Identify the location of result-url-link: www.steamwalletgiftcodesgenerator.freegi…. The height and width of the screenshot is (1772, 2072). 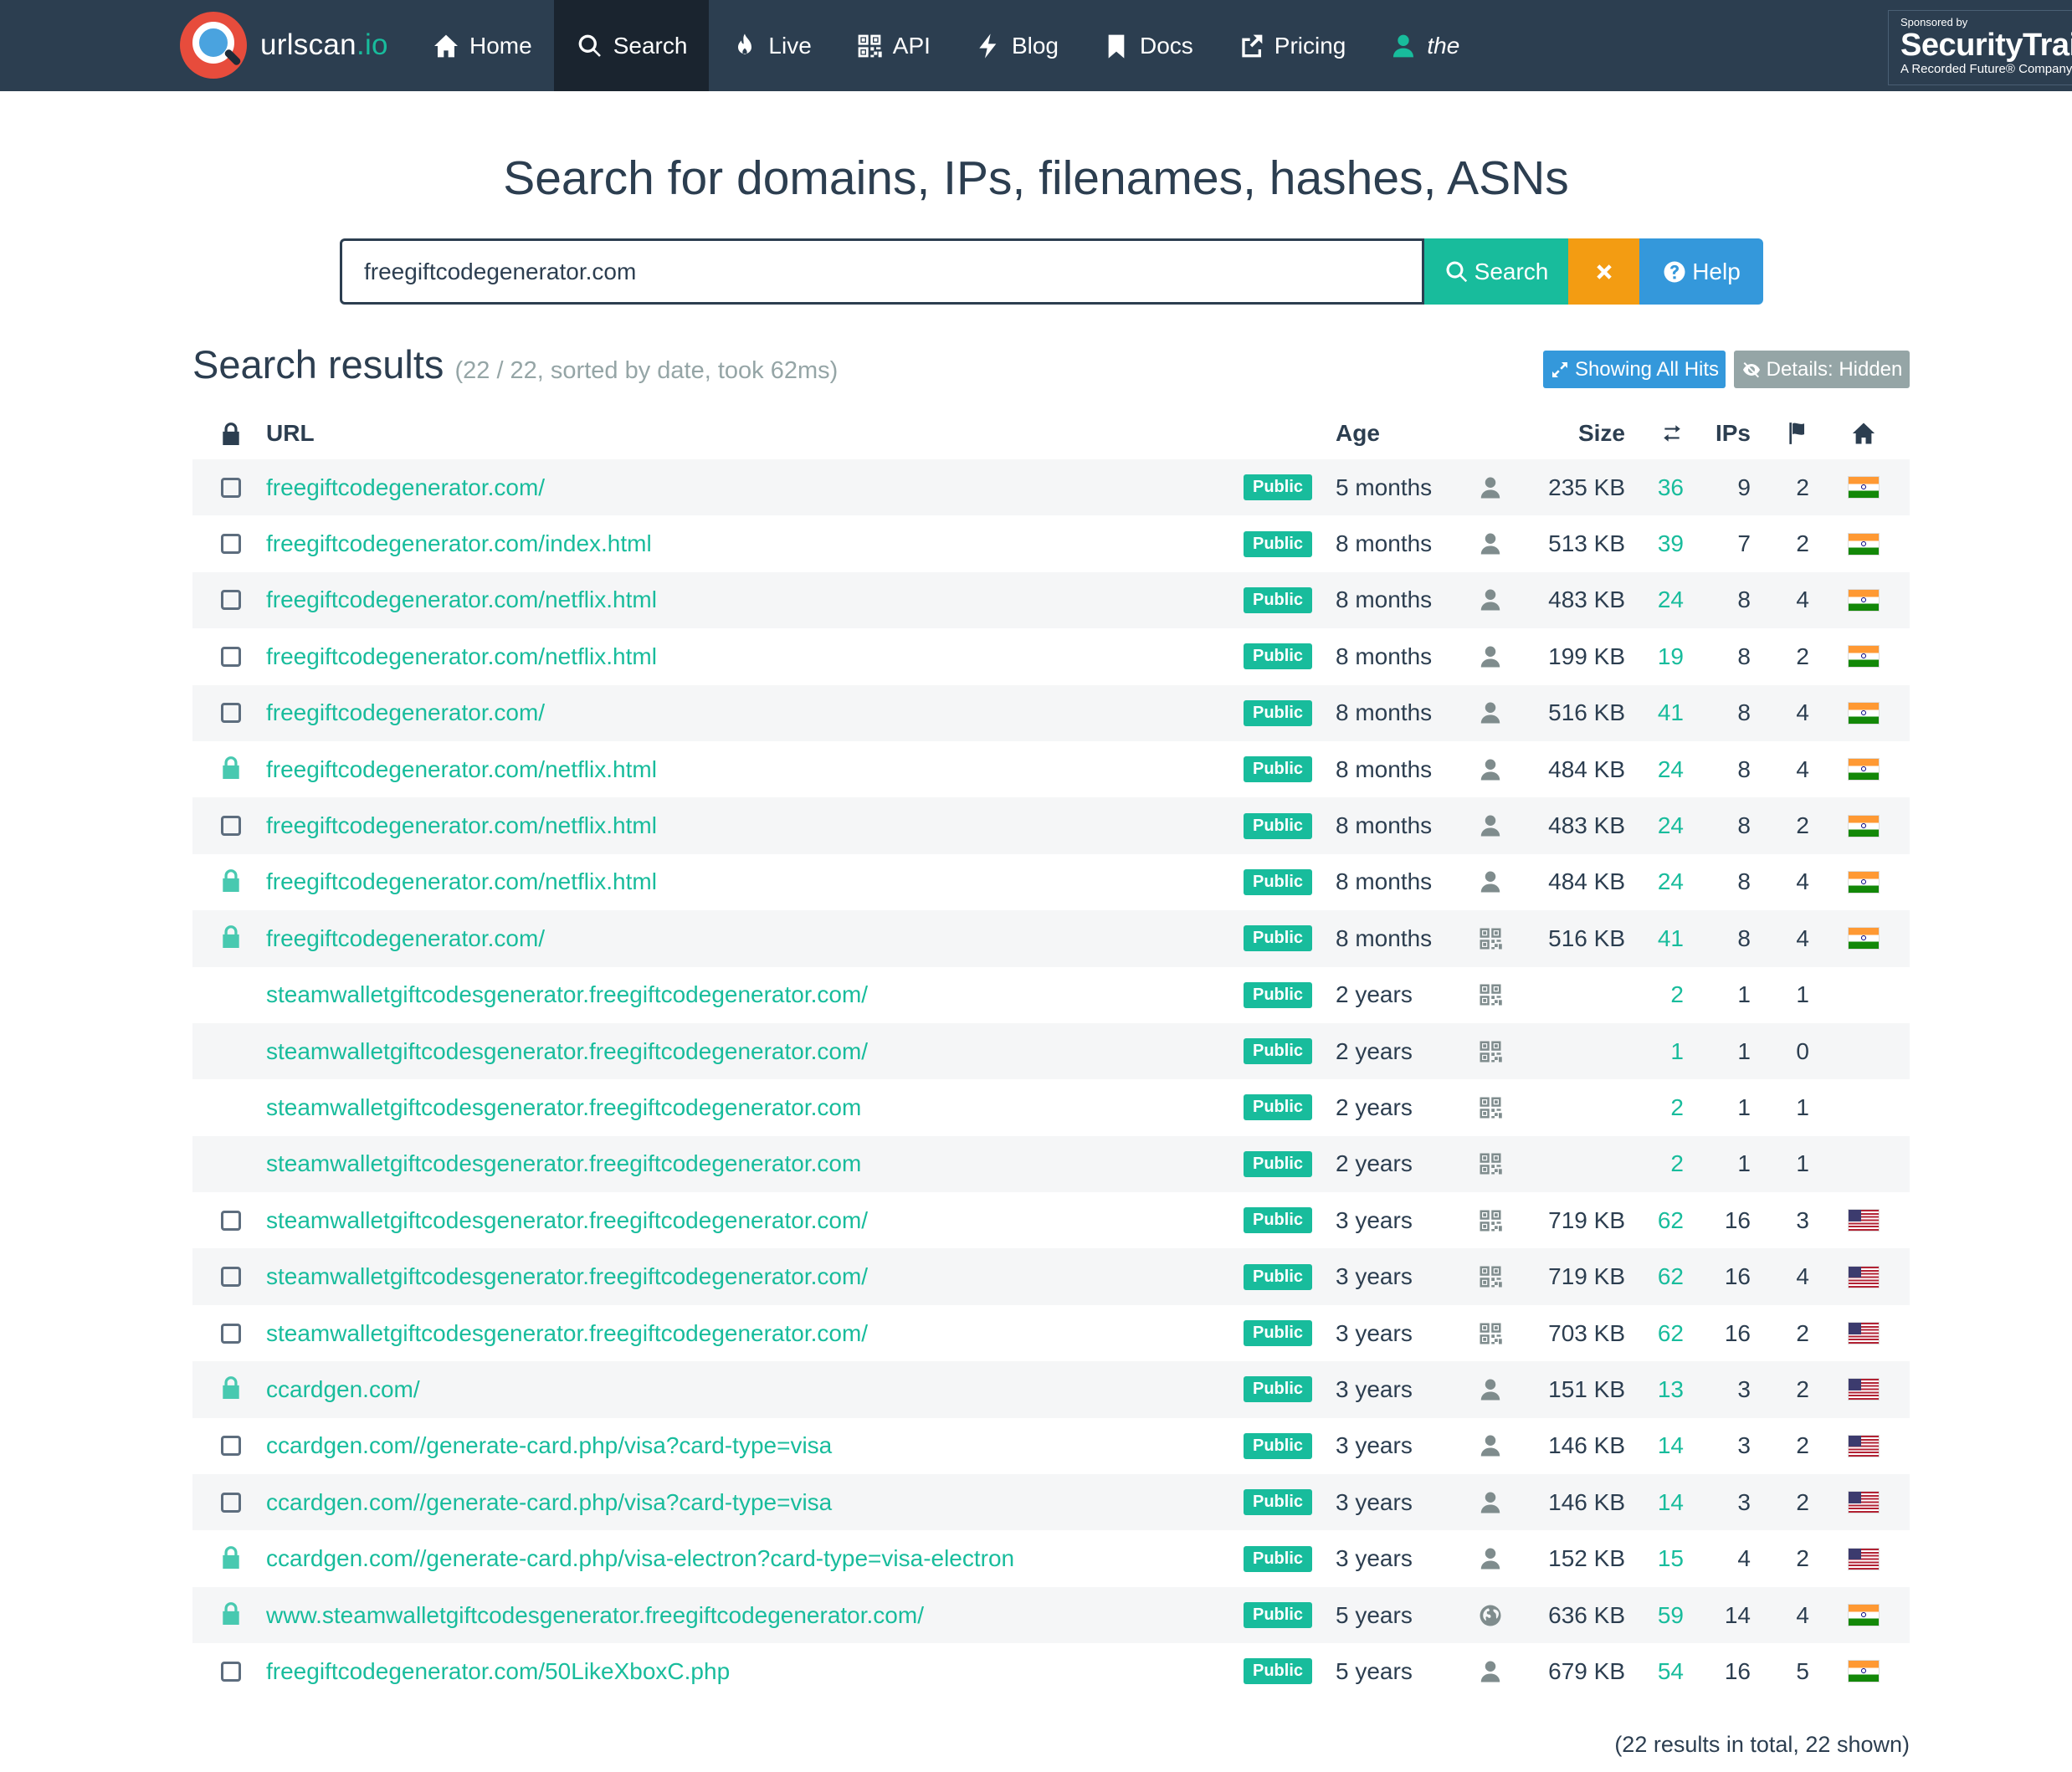
(595, 1615).